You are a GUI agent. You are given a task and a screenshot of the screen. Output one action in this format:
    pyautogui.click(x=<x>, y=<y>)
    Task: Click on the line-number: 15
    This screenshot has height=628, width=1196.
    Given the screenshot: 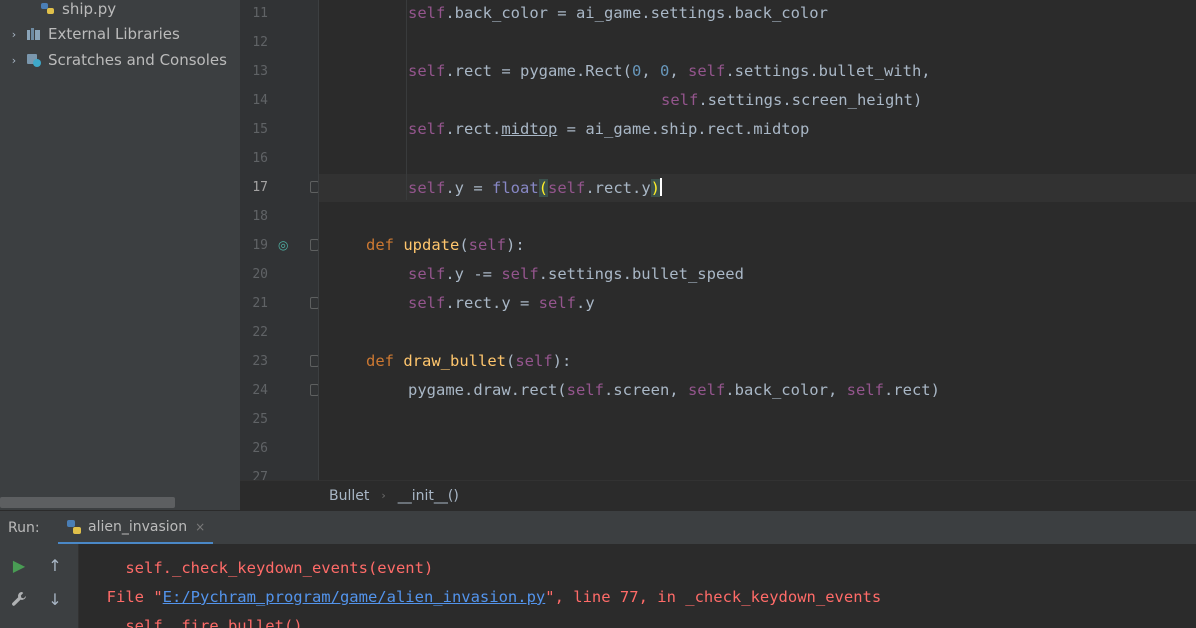 What is the action you would take?
    pyautogui.click(x=260, y=129)
    